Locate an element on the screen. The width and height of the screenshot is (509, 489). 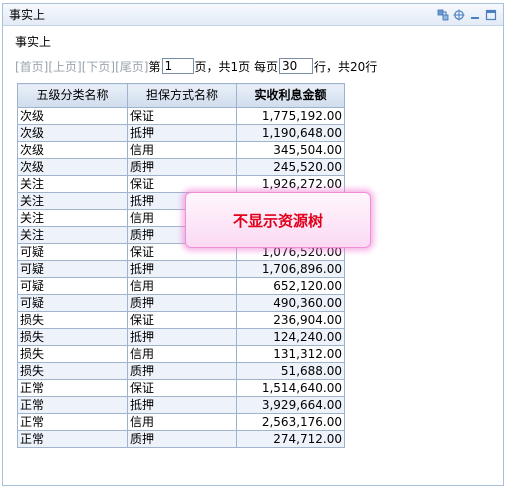
cell-interest-amount: 490,360.00 is located at coordinates (290, 303).